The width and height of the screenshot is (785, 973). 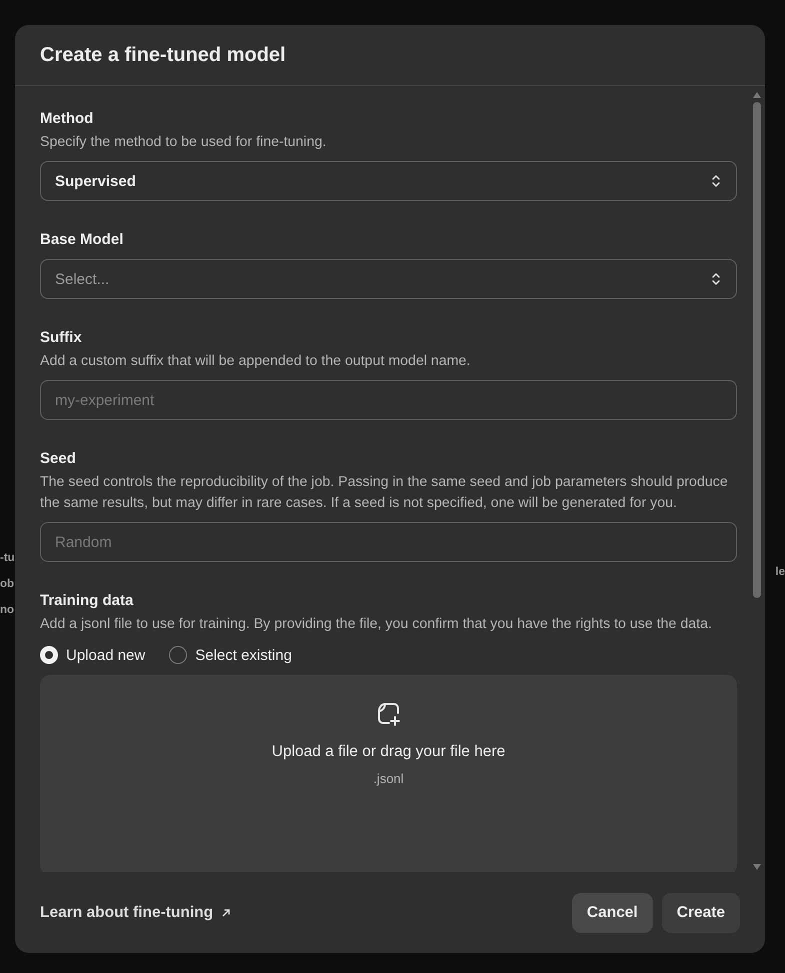 What do you see at coordinates (612, 912) in the screenshot?
I see `cancel-button: Cancel` at bounding box center [612, 912].